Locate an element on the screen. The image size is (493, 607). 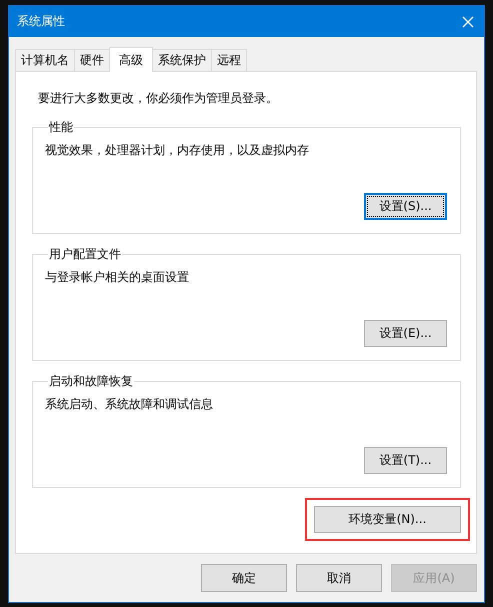
group-title: 启动和故障恢复 is located at coordinates (91, 381).